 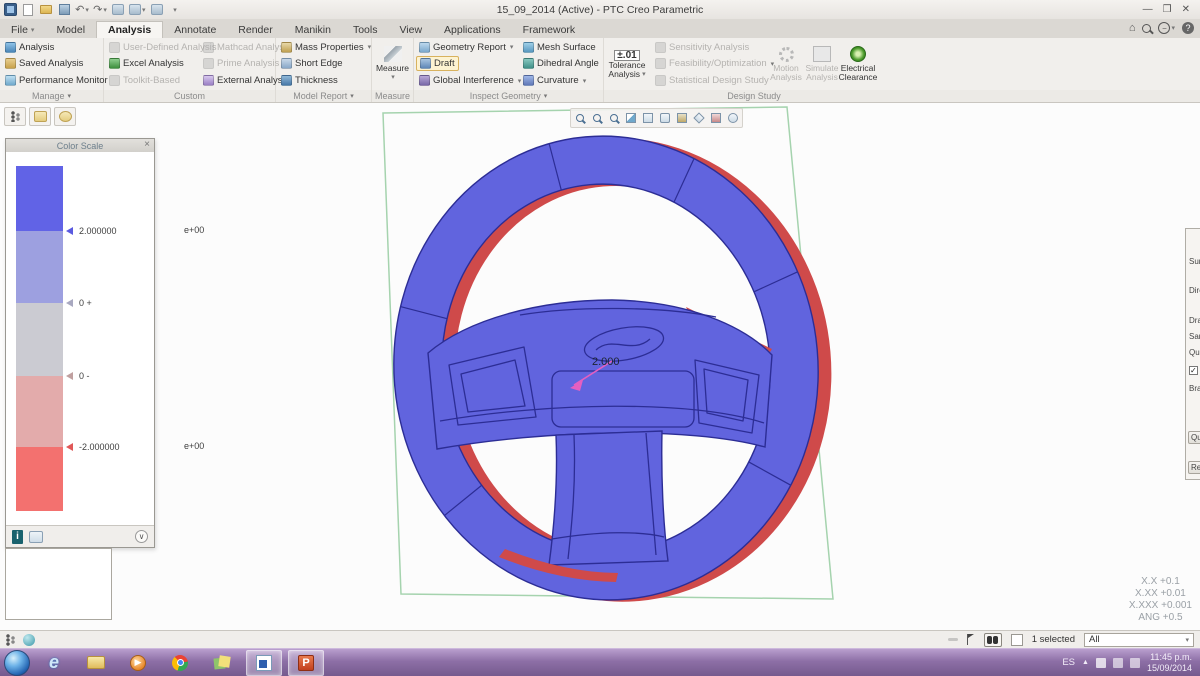 I want to click on show-tree-button, so click(x=15, y=116).